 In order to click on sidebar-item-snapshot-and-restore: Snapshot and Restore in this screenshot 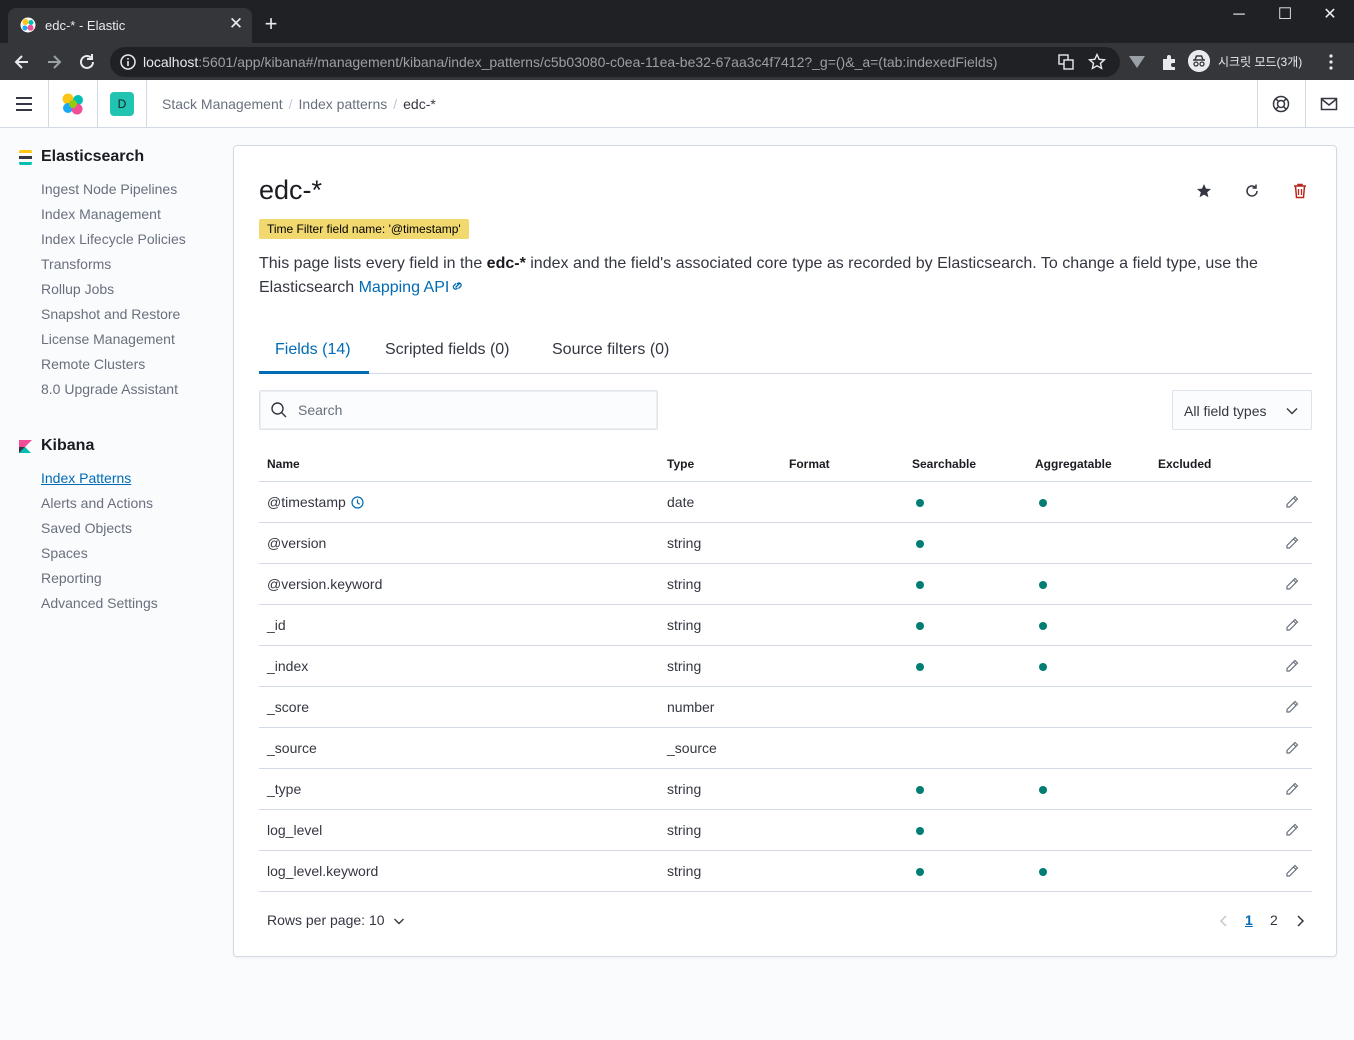, I will do `click(110, 314)`.